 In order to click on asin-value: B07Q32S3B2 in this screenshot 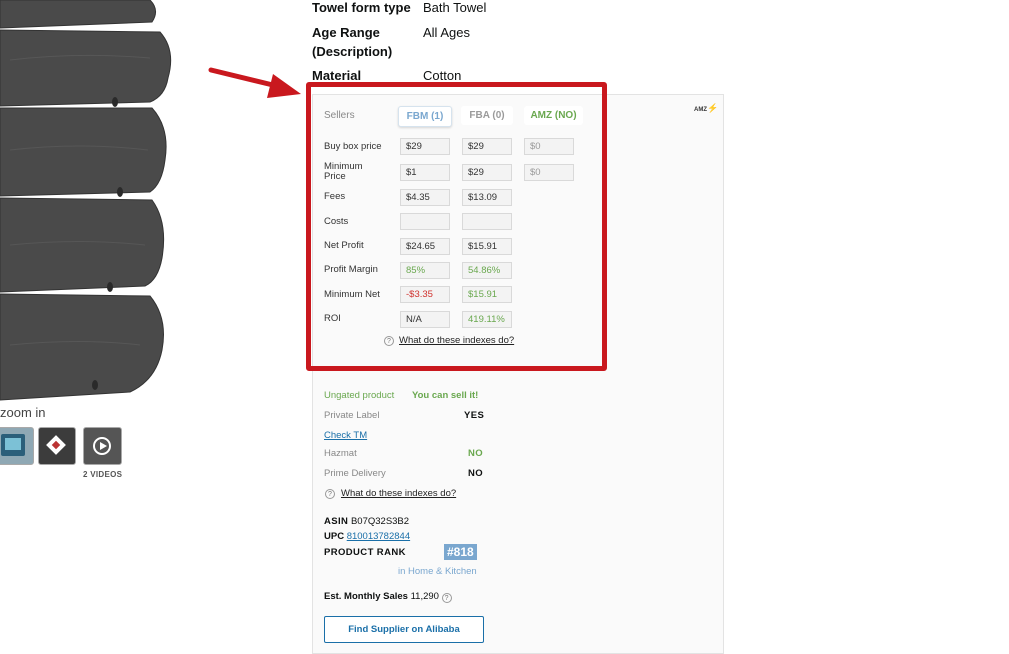, I will do `click(380, 521)`.